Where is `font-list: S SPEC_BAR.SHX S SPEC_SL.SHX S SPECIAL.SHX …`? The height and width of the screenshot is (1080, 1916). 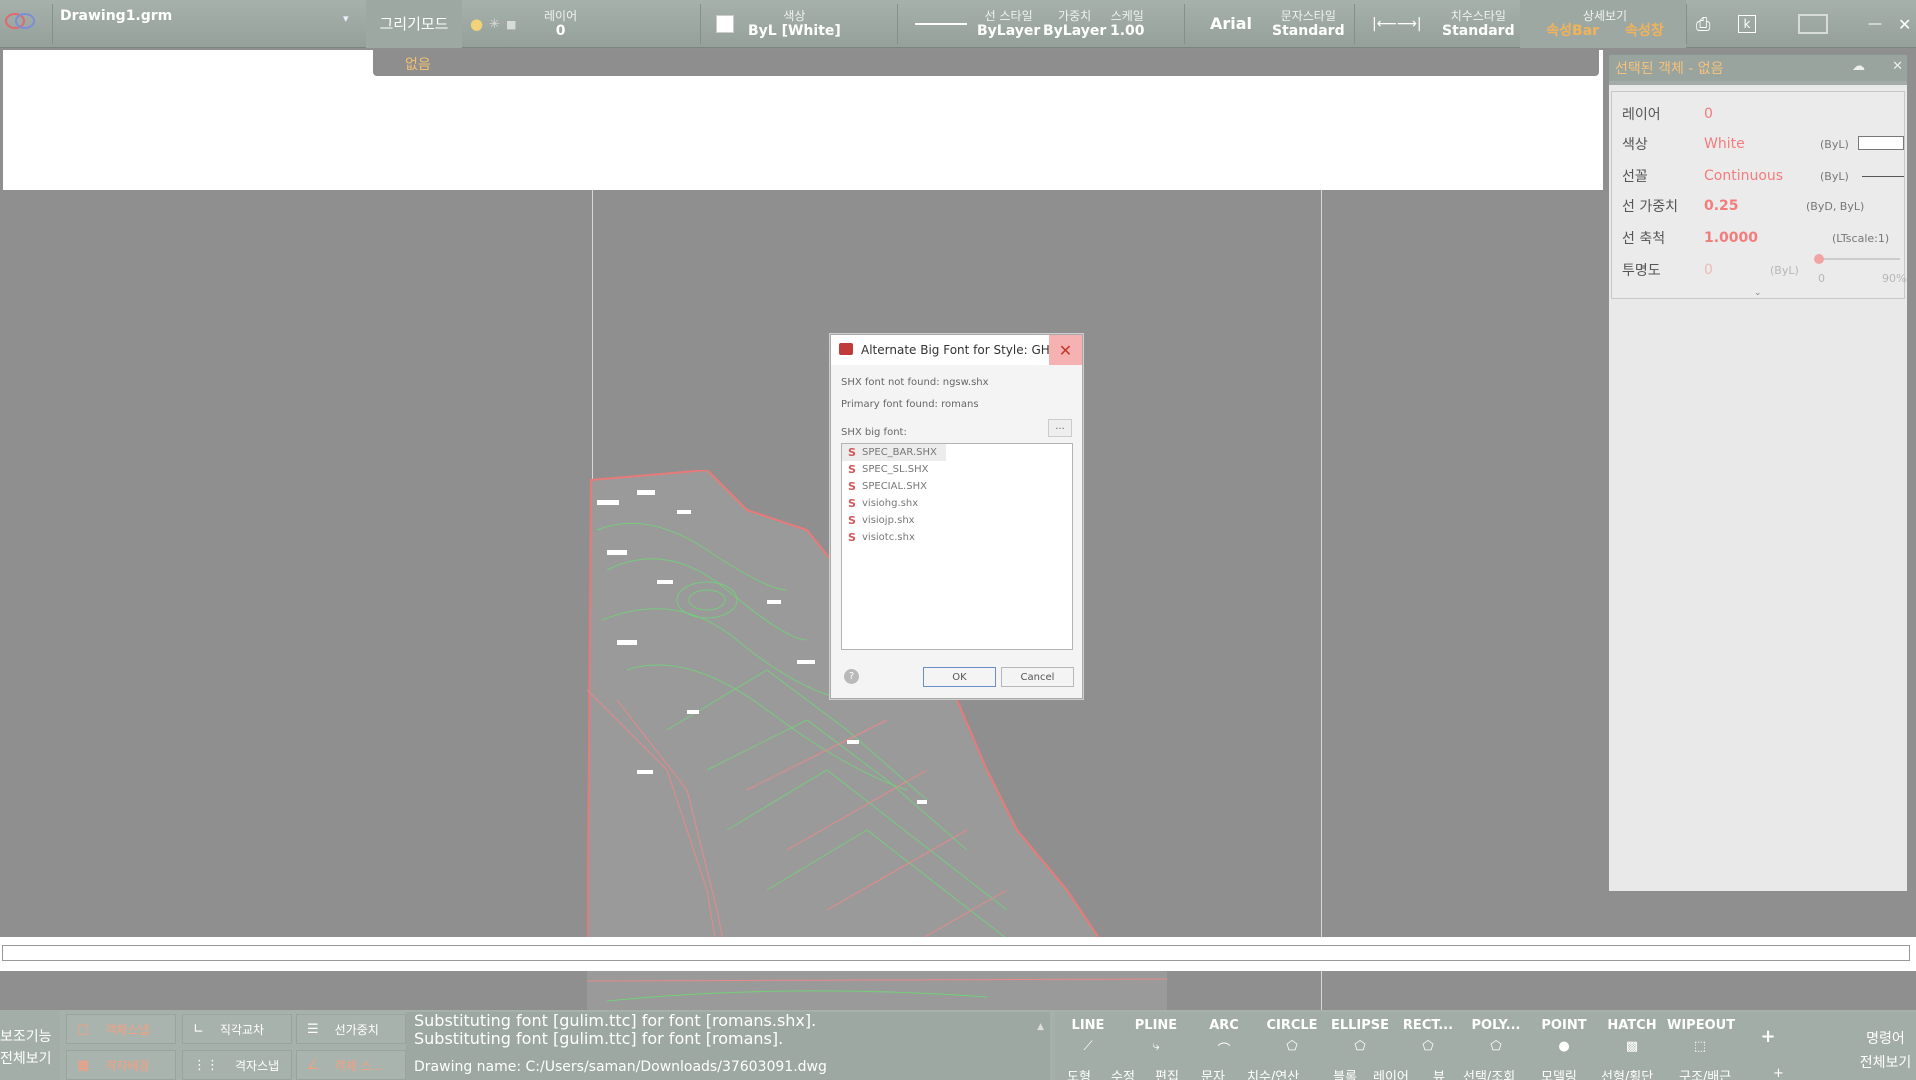 font-list: S SPEC_BAR.SHX S SPEC_SL.SHX S SPECIAL.SHX … is located at coordinates (957, 546).